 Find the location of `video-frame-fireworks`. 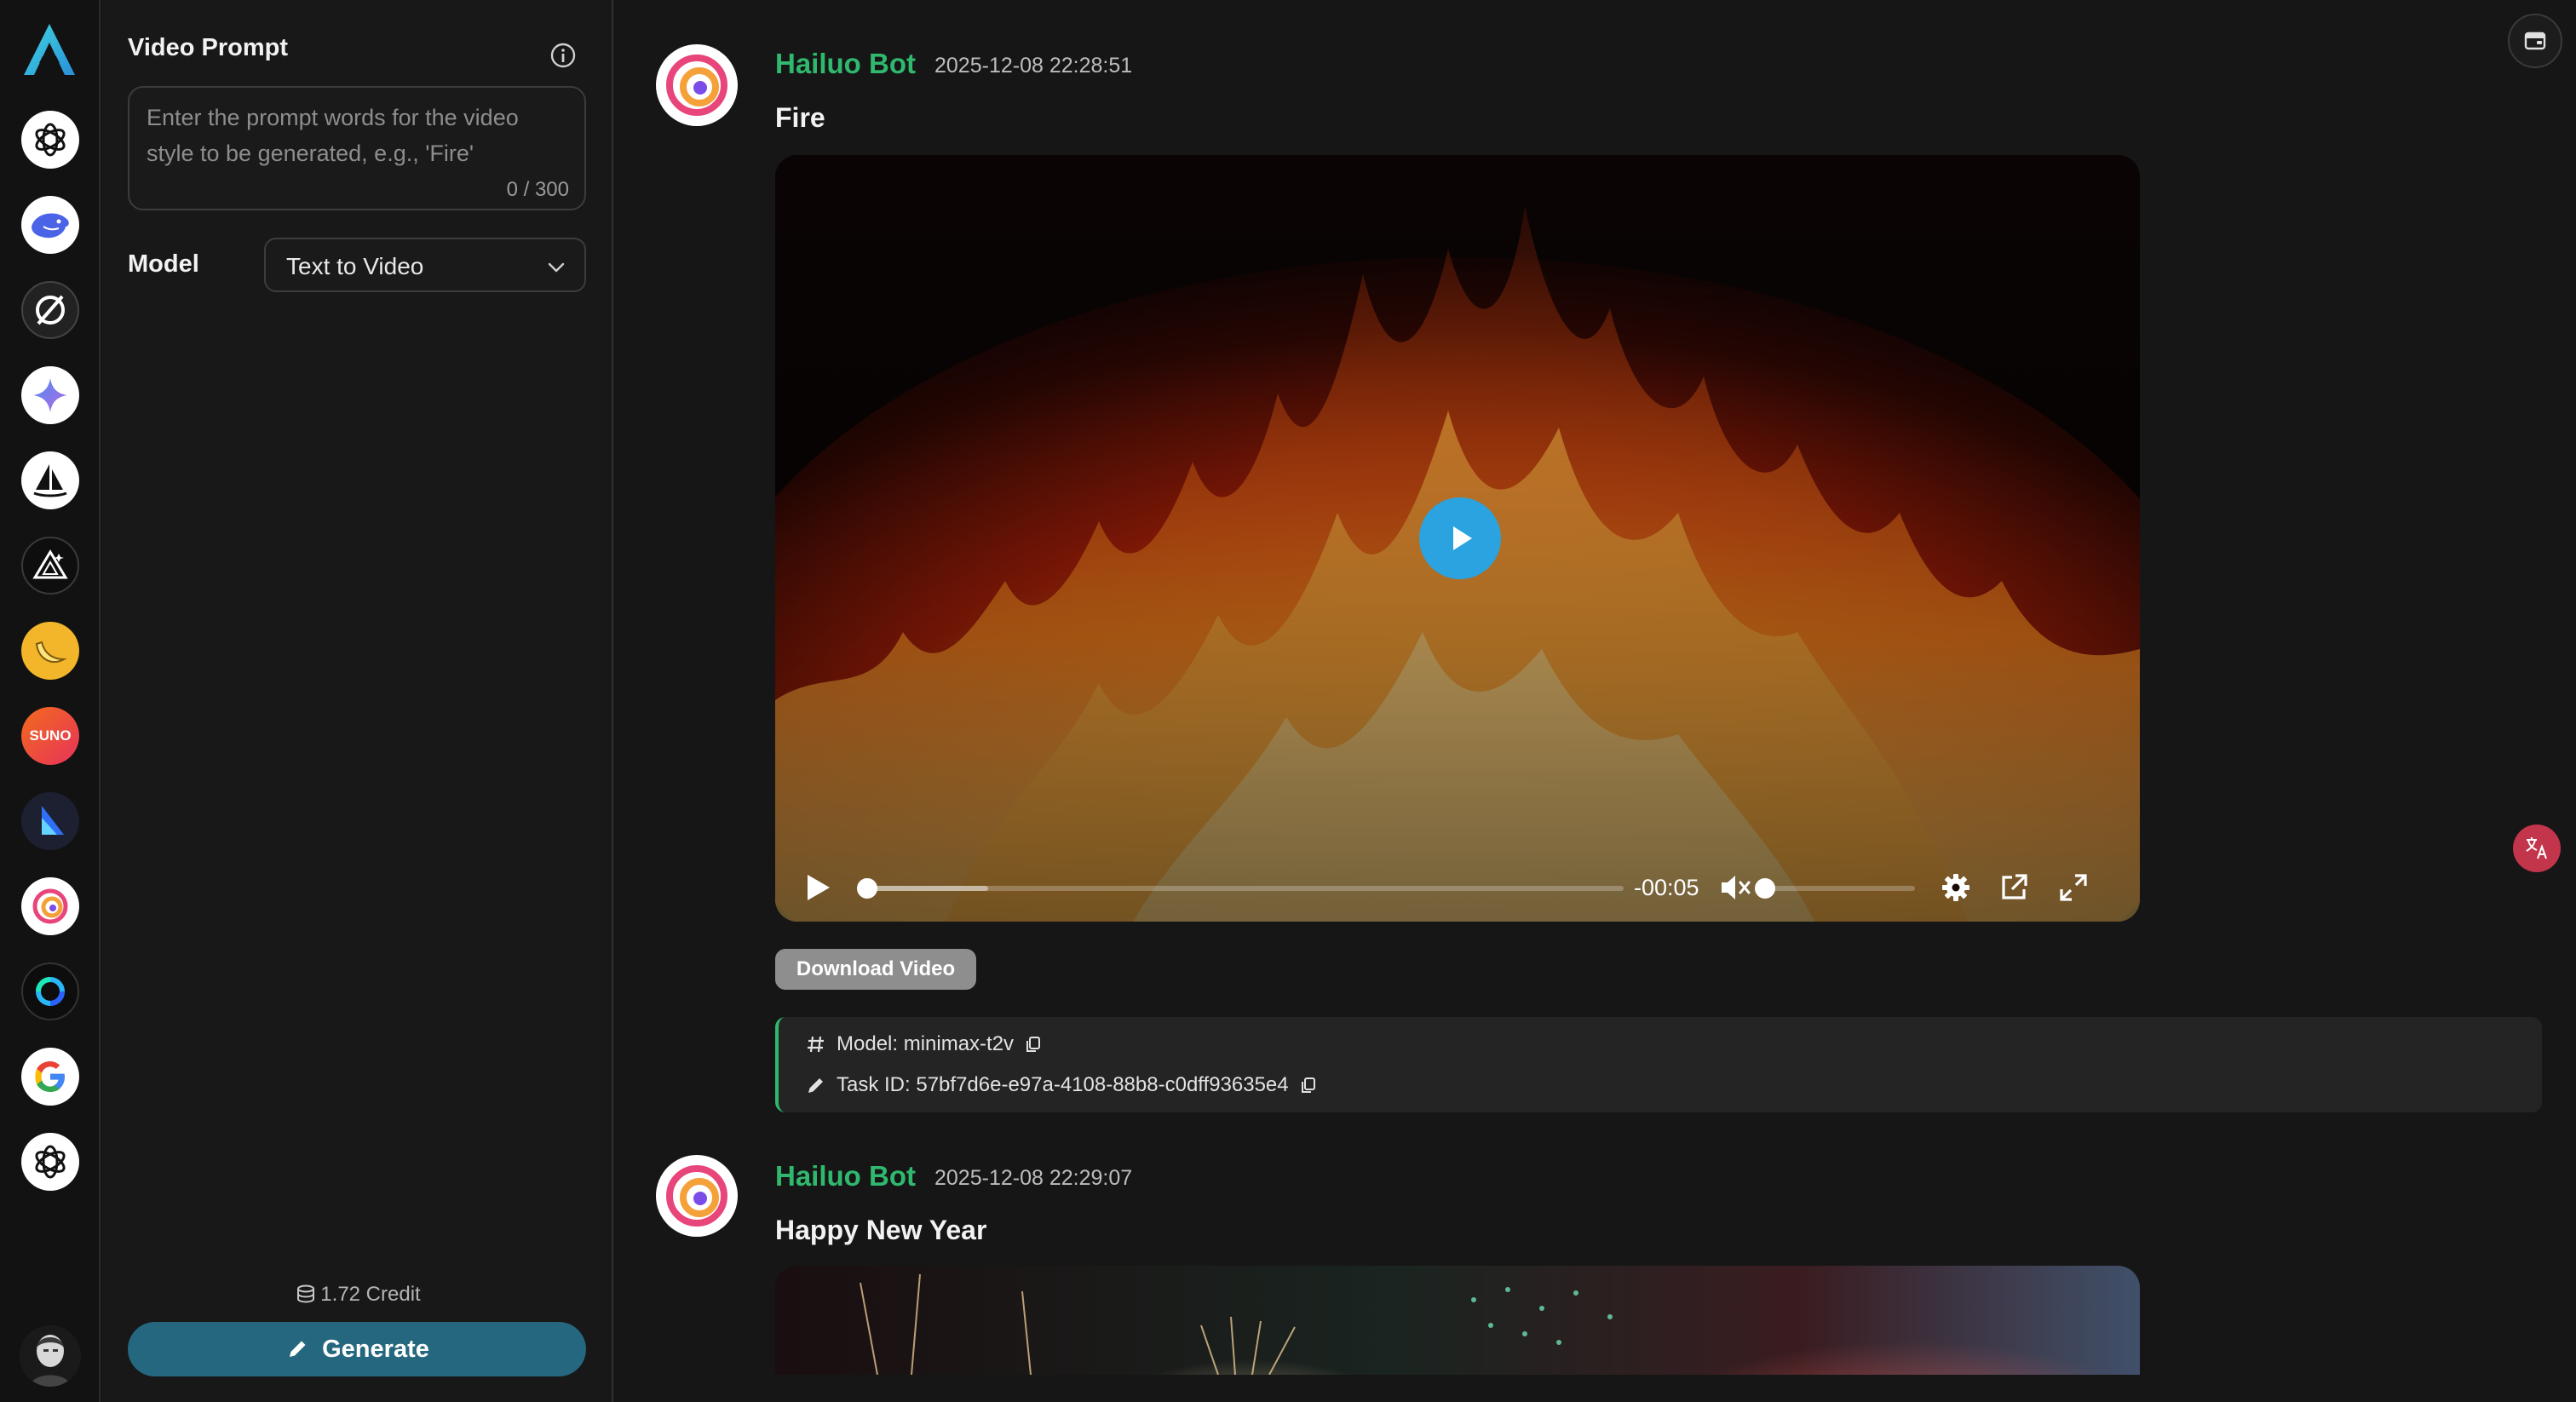

video-frame-fireworks is located at coordinates (1458, 1320).